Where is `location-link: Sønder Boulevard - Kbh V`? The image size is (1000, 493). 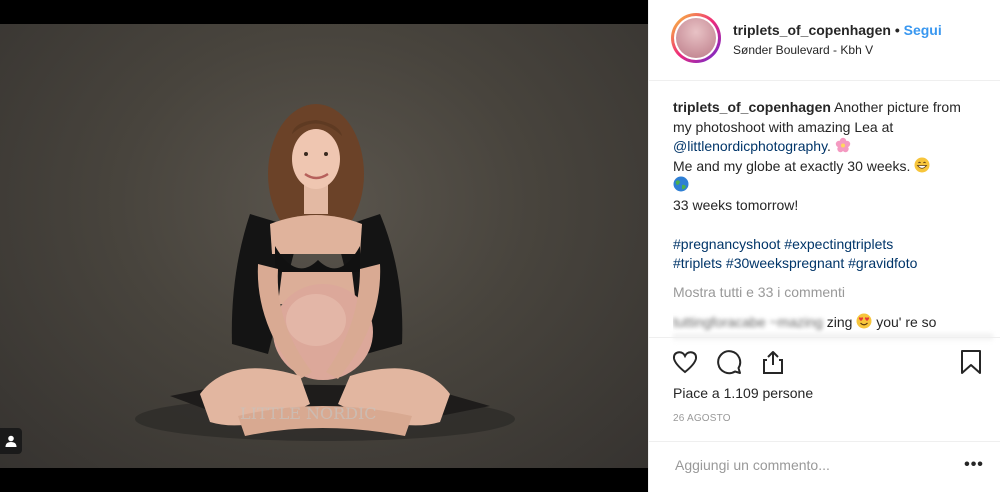
location-link: Sønder Boulevard - Kbh V is located at coordinates (803, 50).